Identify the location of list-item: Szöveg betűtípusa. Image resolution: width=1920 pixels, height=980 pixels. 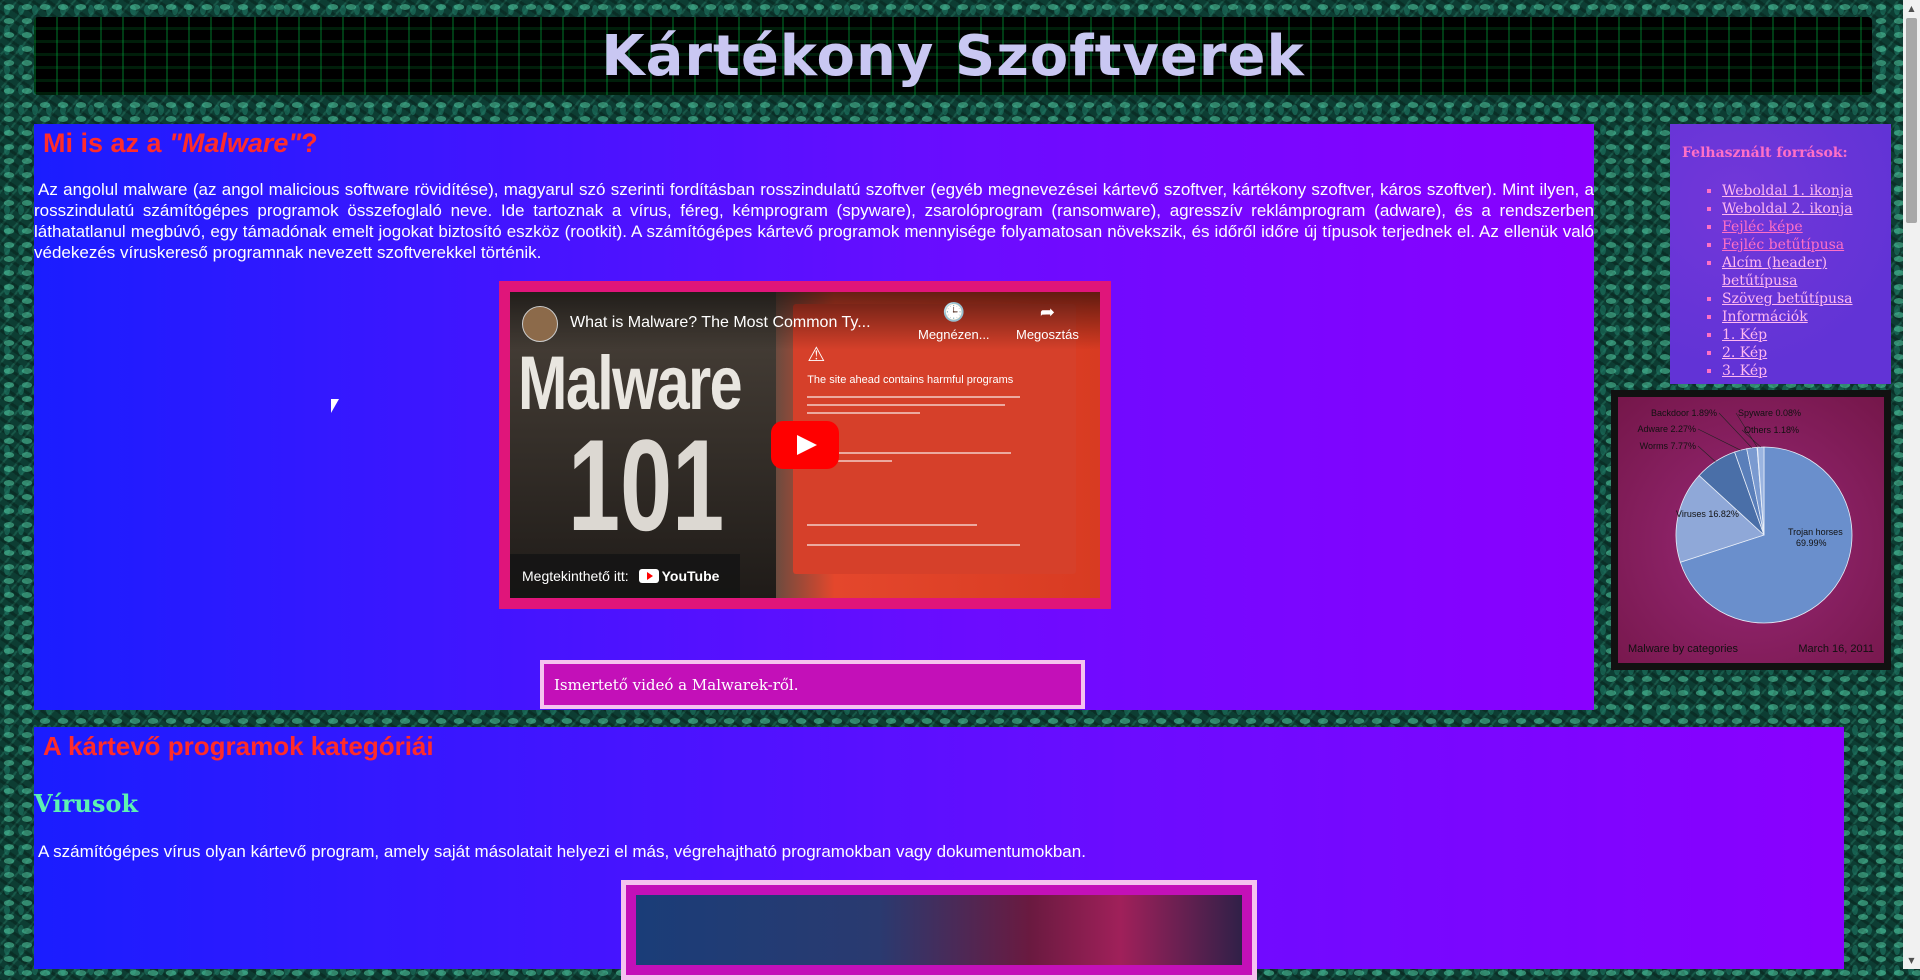
(1806, 299).